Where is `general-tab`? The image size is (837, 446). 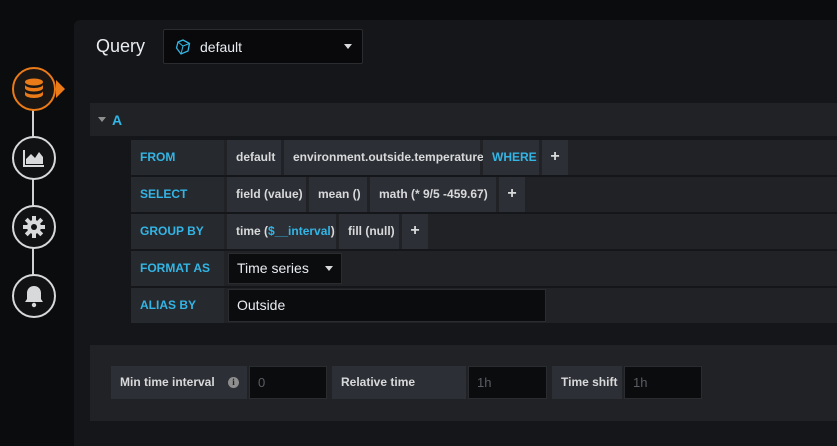
general-tab is located at coordinates (34, 227).